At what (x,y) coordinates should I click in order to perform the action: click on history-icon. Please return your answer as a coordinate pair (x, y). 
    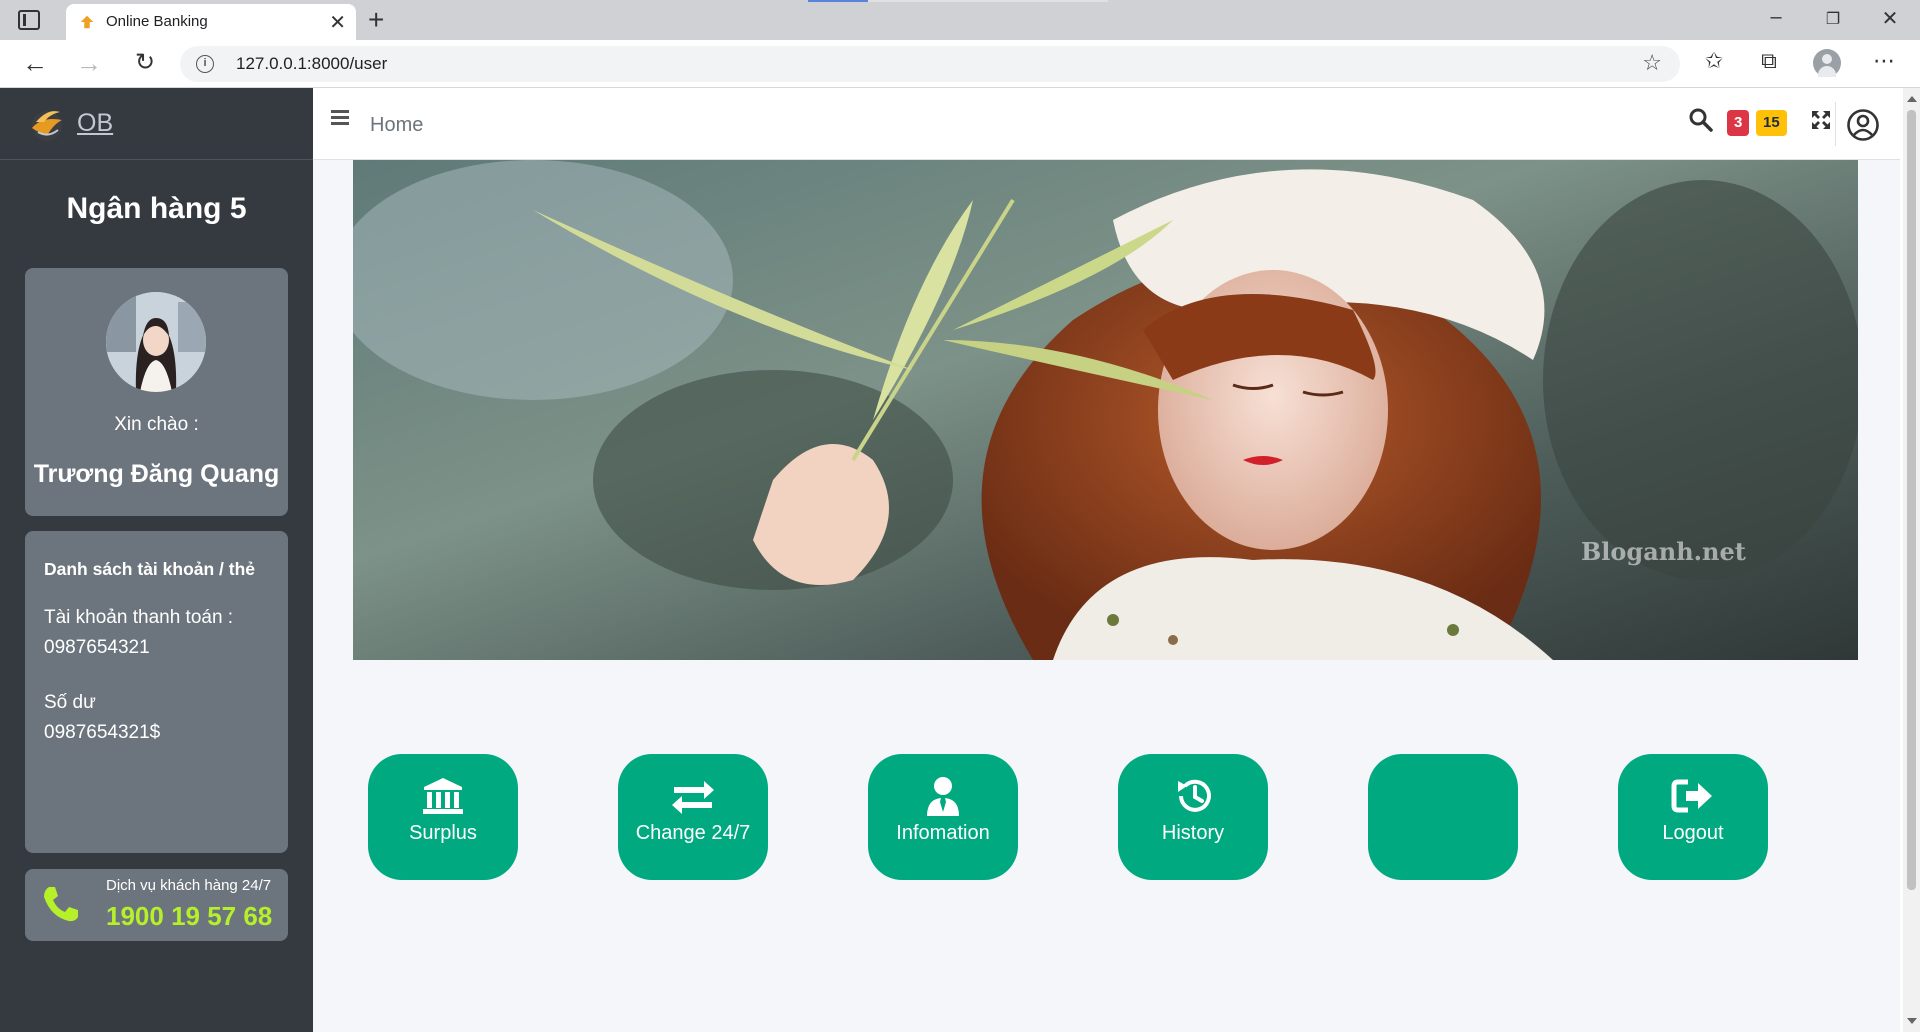
    Looking at the image, I should click on (1194, 795).